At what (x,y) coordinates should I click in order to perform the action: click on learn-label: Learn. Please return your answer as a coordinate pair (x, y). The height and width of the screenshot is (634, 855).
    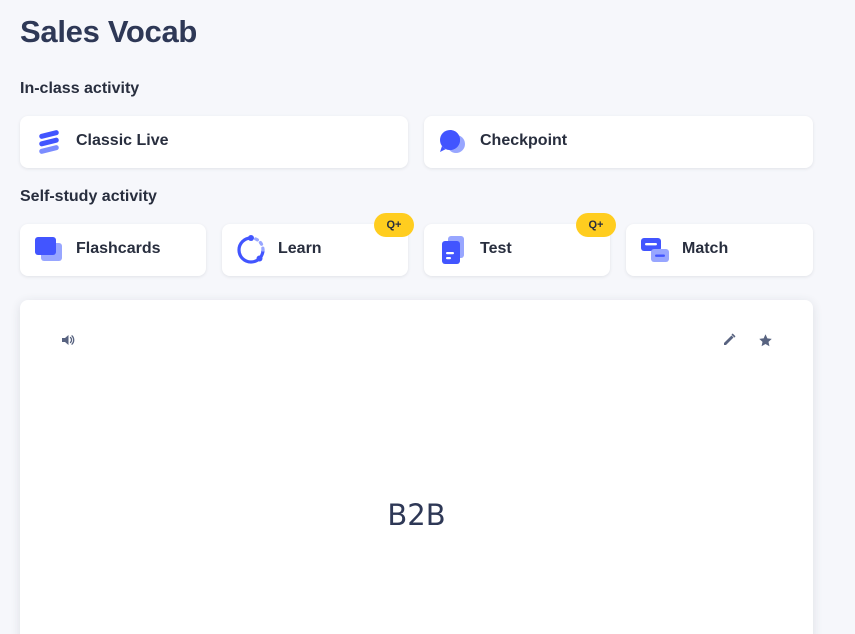
    Looking at the image, I should click on (300, 248).